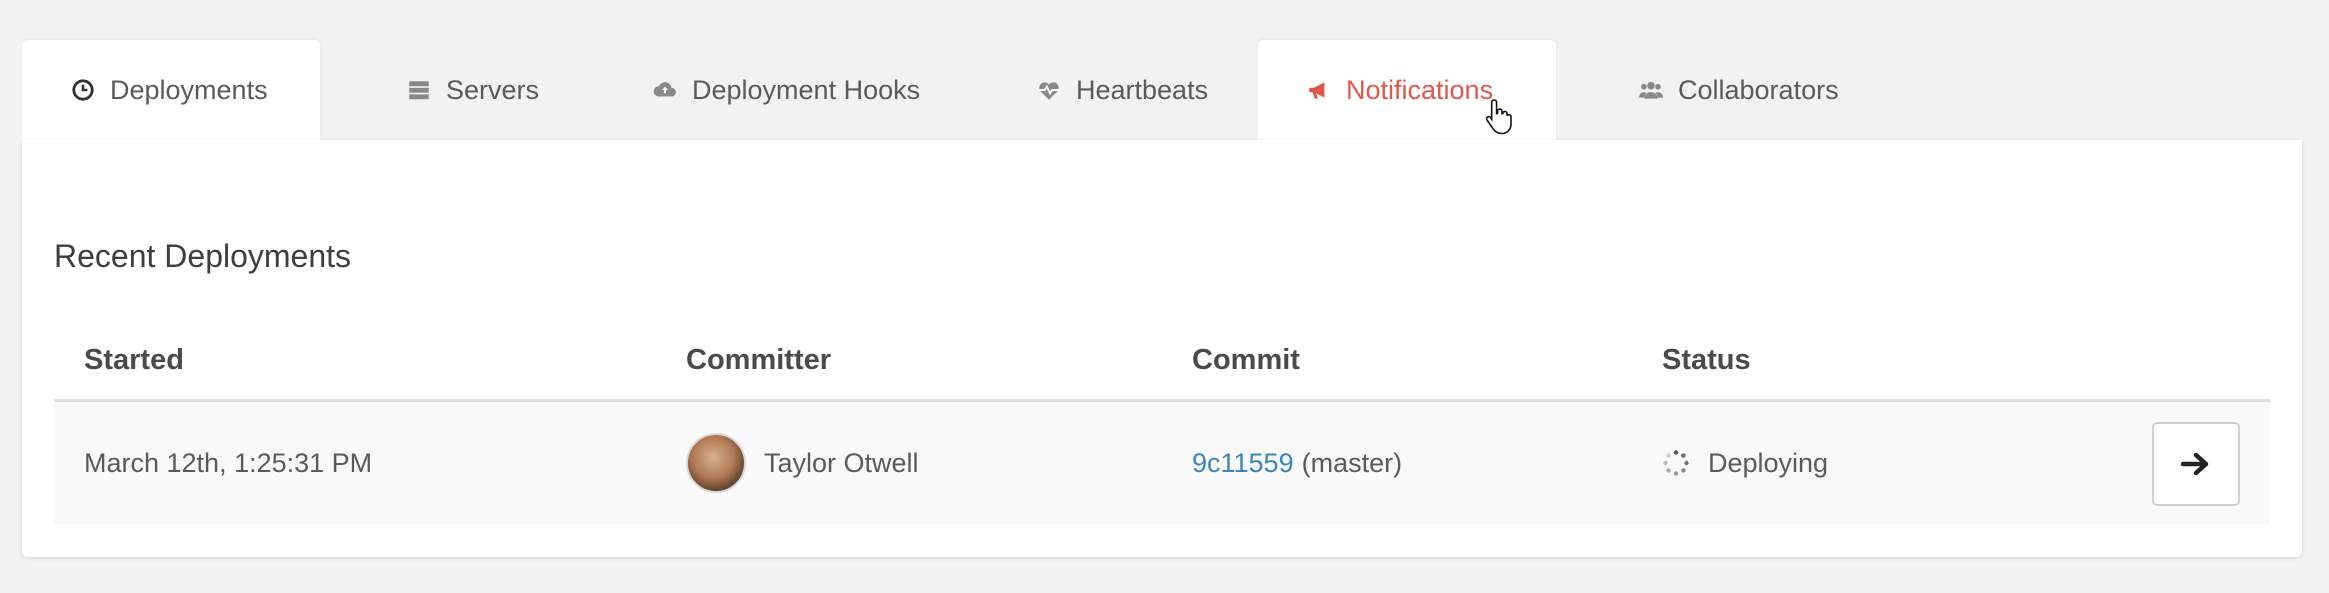  What do you see at coordinates (228, 462) in the screenshot?
I see `started-cell: March 12th, 1:25:31 PM` at bounding box center [228, 462].